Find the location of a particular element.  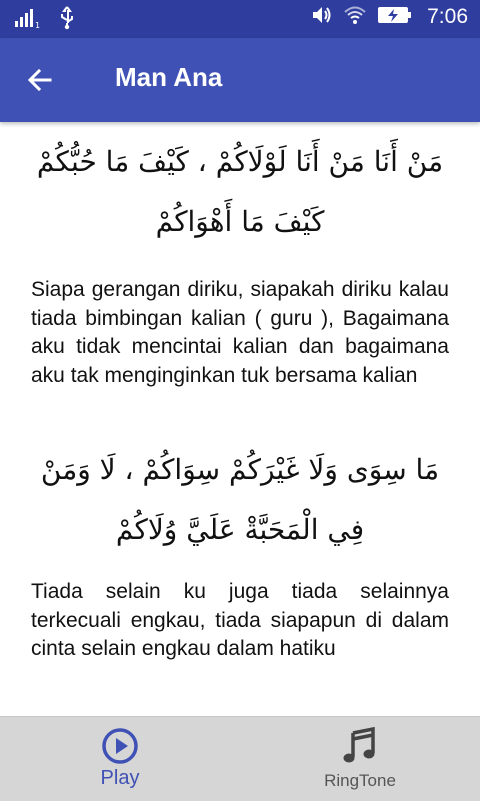

wifi-icon is located at coordinates (355, 17).